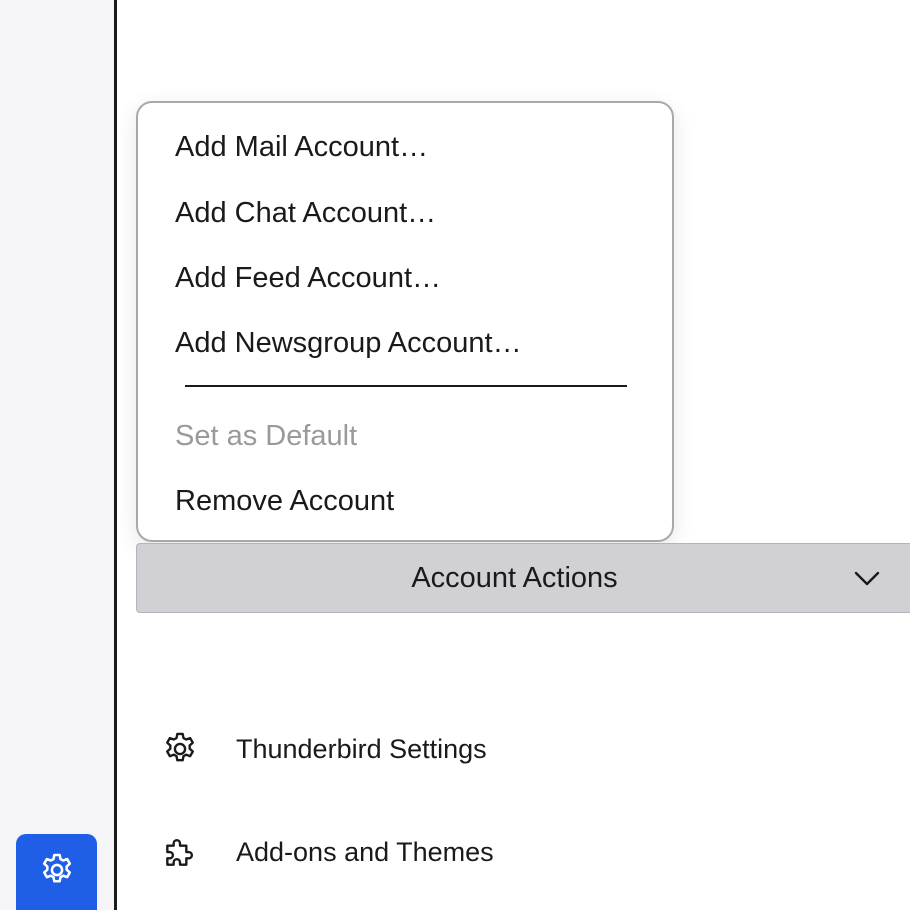  Describe the element at coordinates (58, 455) in the screenshot. I see `spaces-toolbar` at that location.